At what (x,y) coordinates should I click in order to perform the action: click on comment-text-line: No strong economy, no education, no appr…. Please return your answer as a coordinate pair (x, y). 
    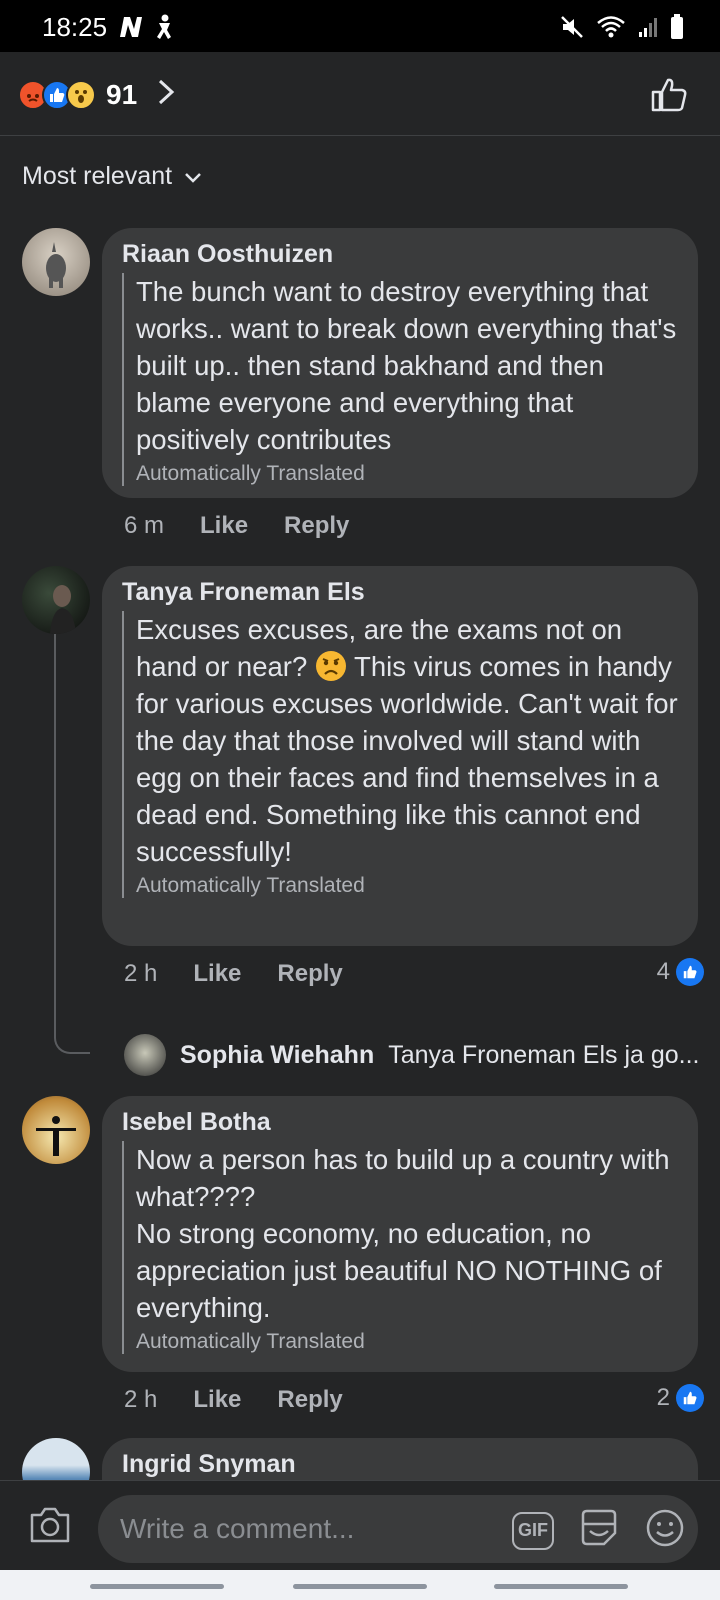
    Looking at the image, I should click on (399, 1270).